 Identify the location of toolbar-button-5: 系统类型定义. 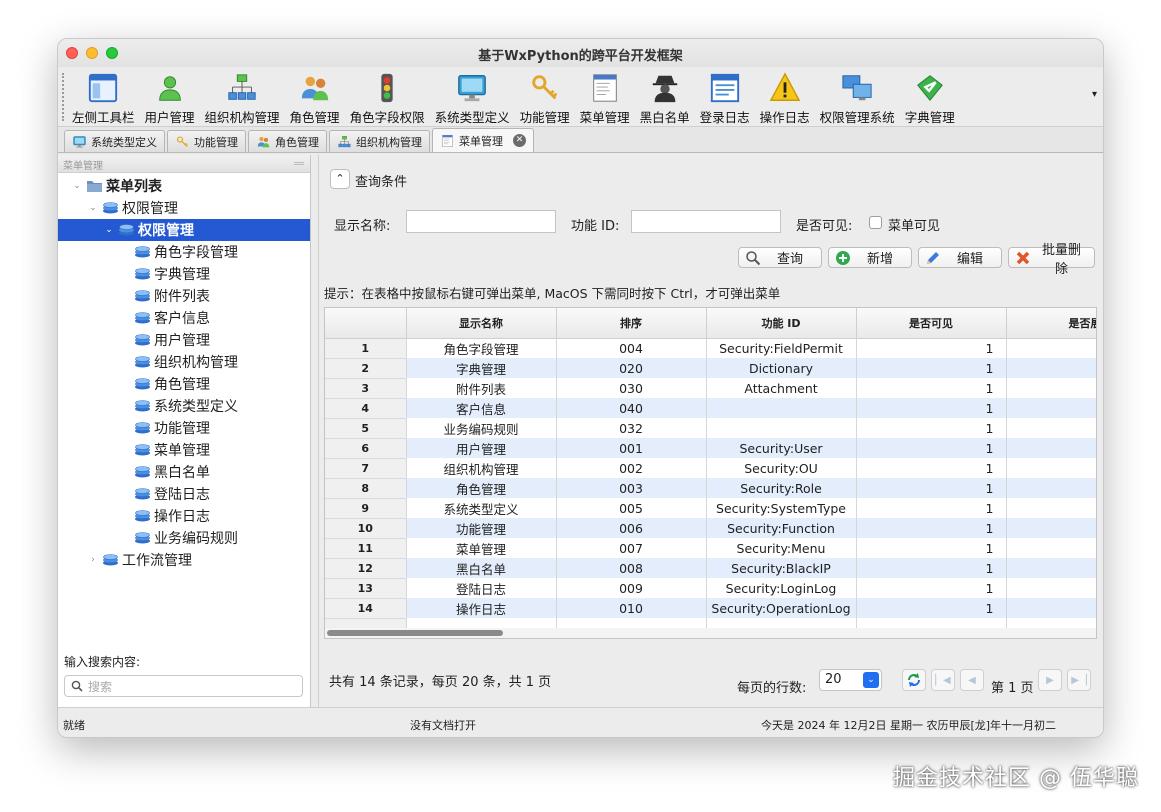
(472, 98).